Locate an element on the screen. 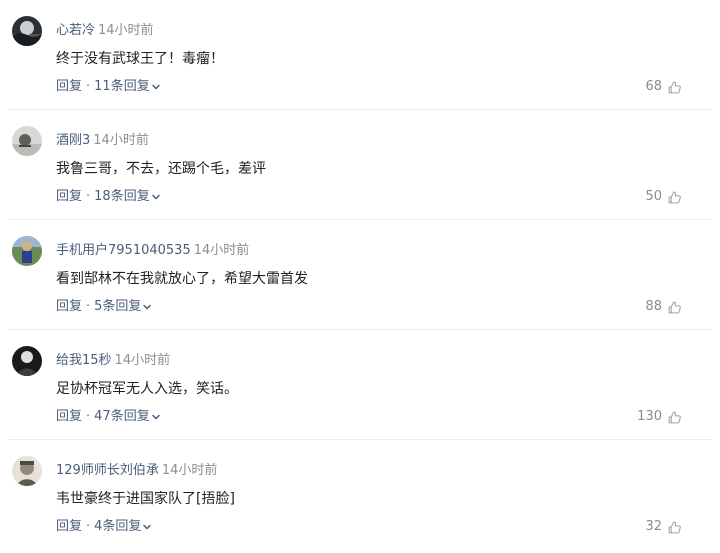 The height and width of the screenshot is (553, 720). comment-actions: 回复 · 4条回复 is located at coordinates (104, 527).